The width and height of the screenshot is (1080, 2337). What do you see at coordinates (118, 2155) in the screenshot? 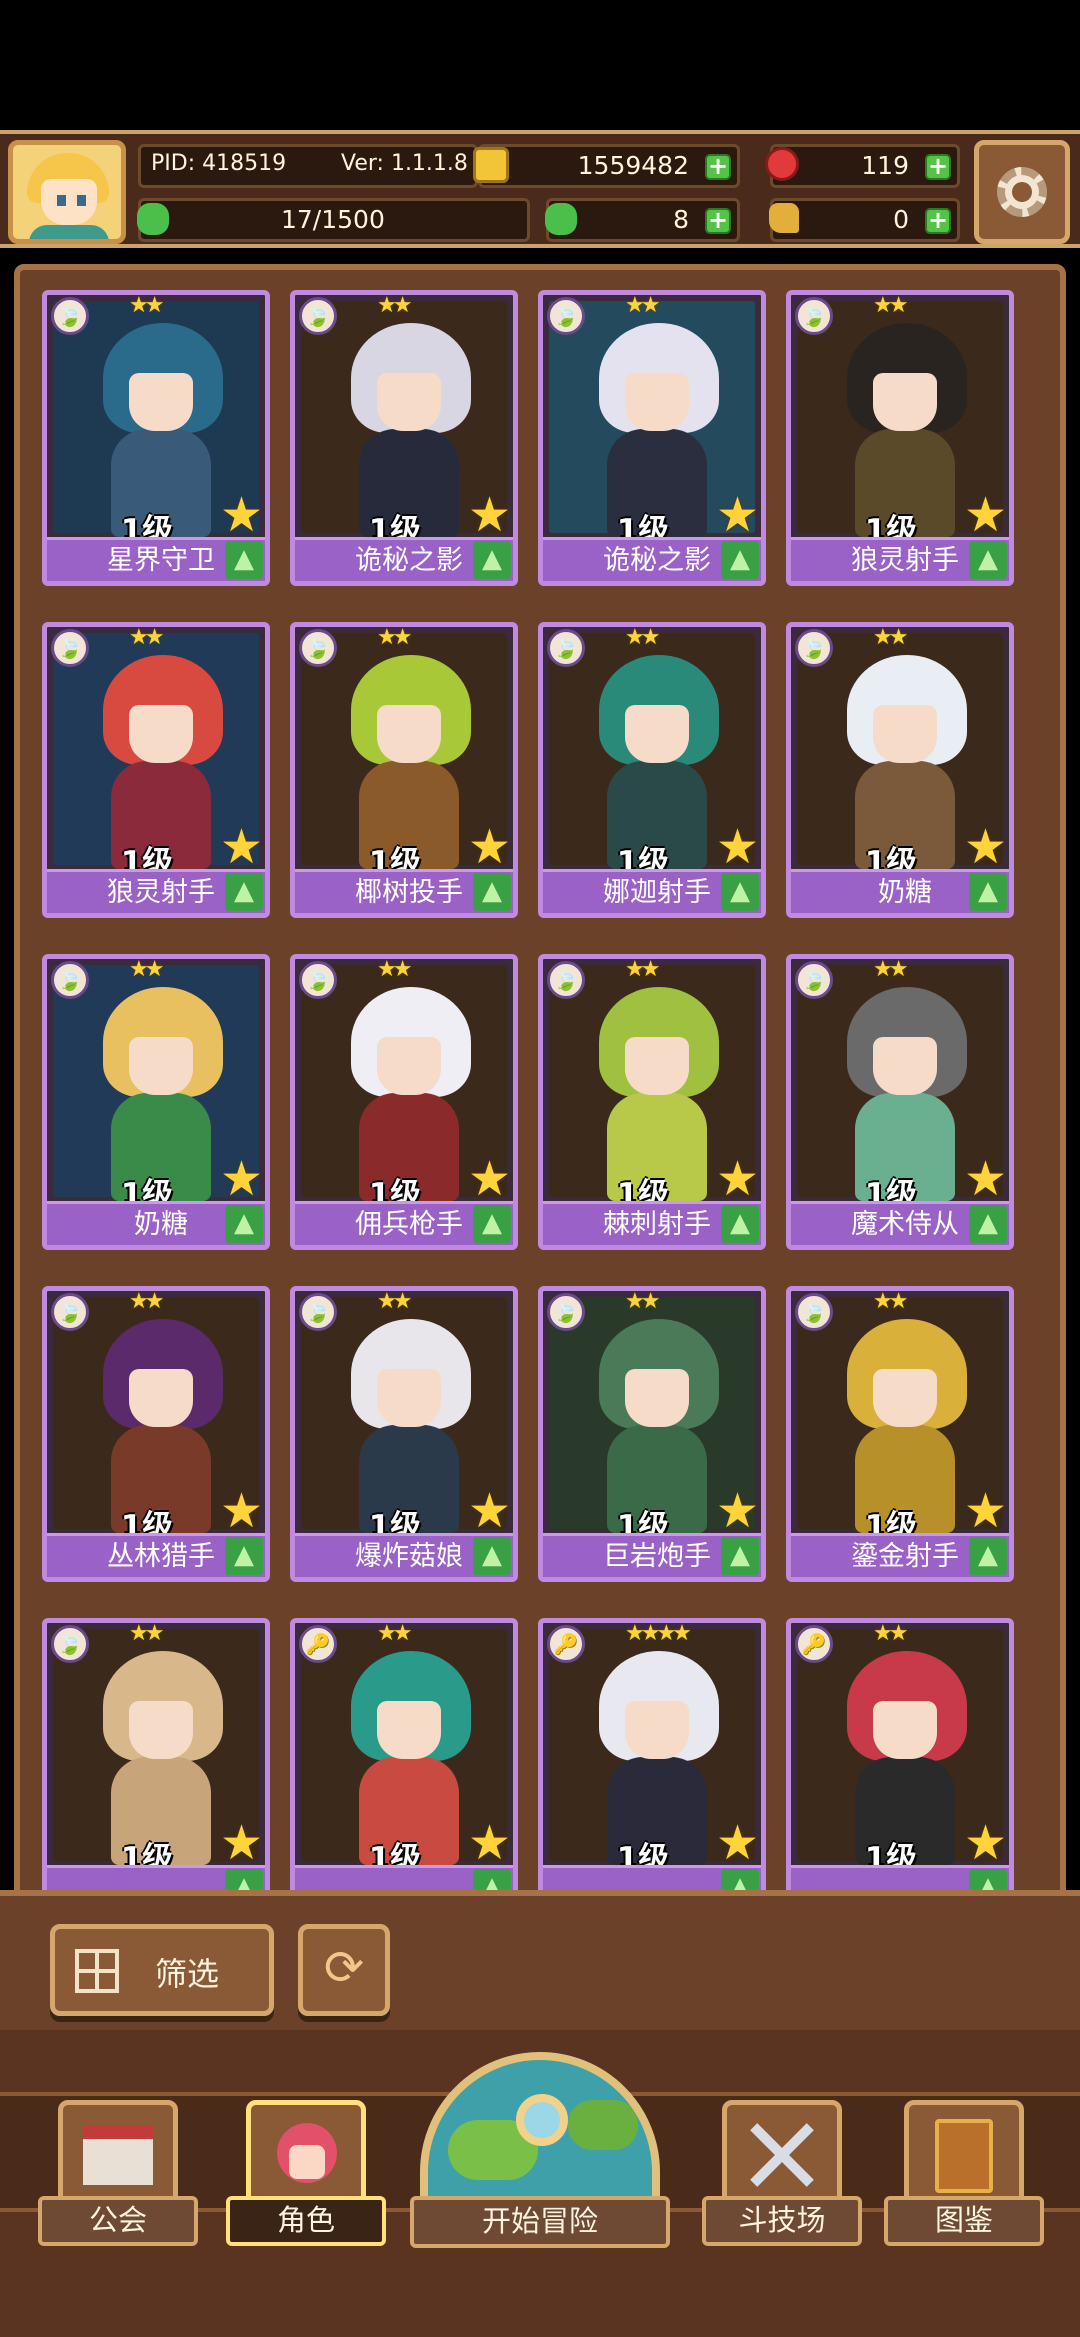
I see `guild-hall-icon` at bounding box center [118, 2155].